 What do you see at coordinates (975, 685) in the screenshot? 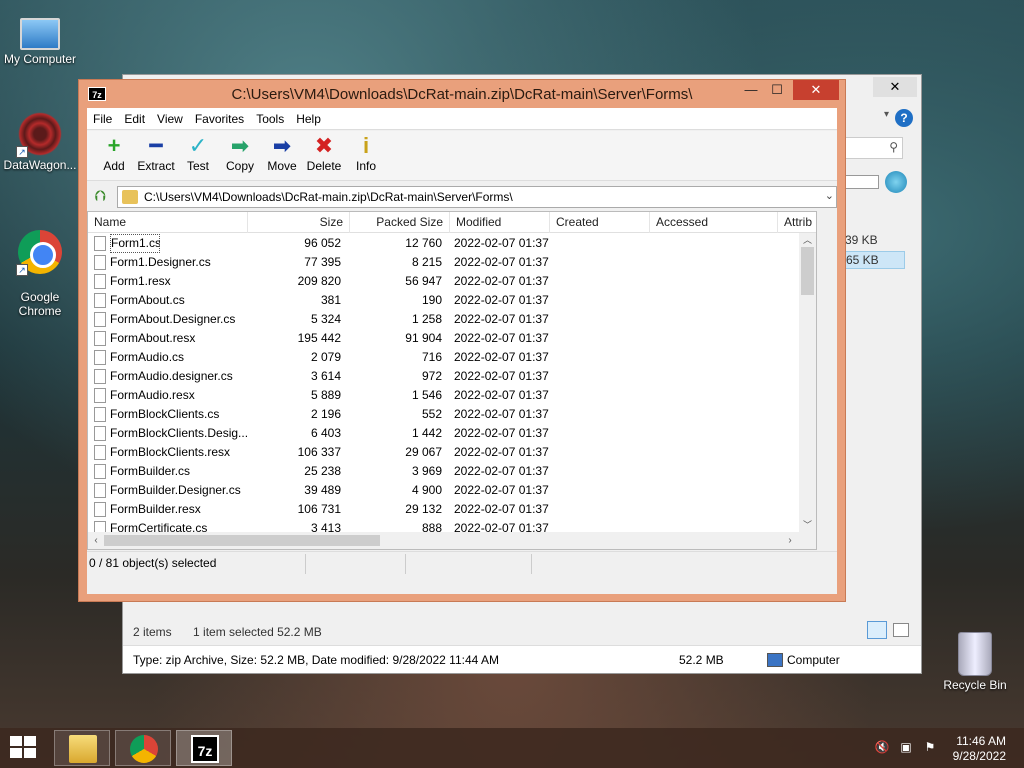
I see `desktop-icon-label: Recycle Bin` at bounding box center [975, 685].